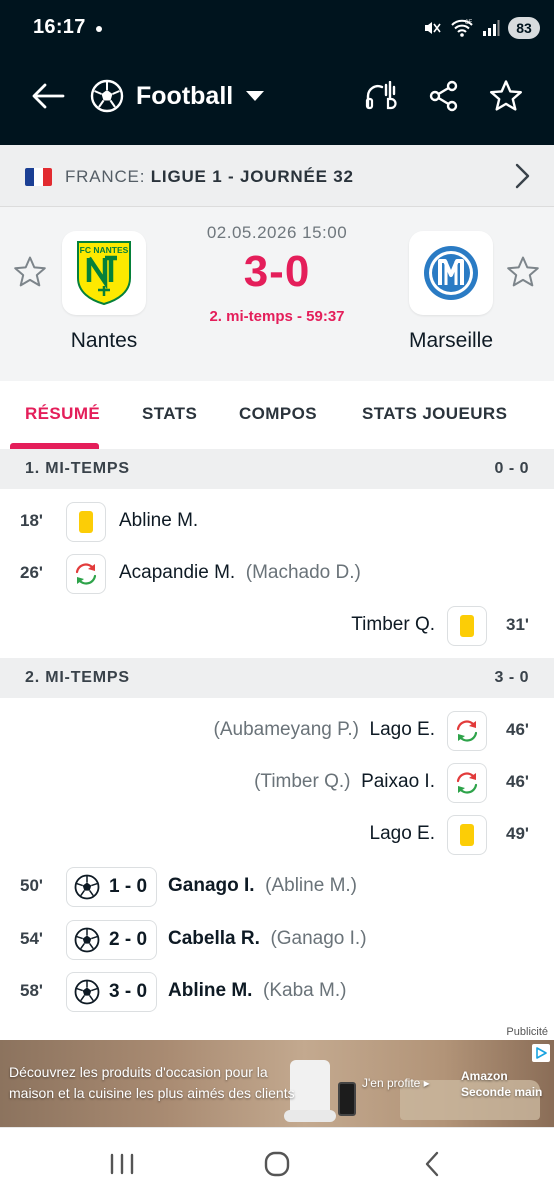 This screenshot has height=1200, width=554. I want to click on event-player: Lago E., so click(402, 833).